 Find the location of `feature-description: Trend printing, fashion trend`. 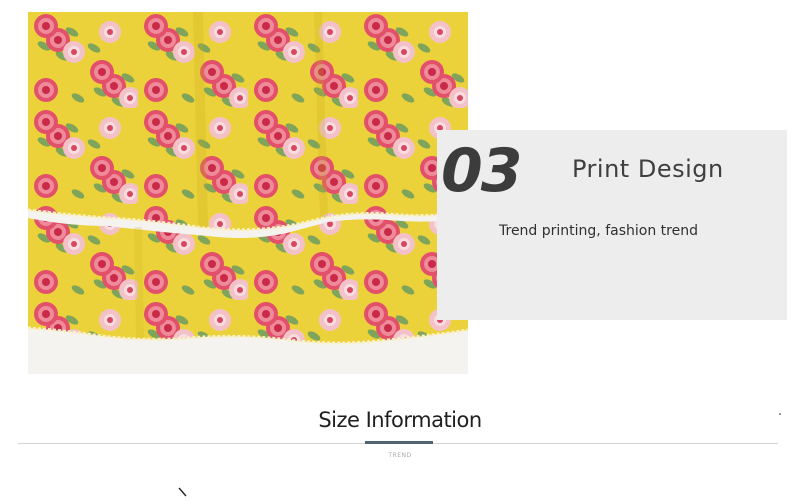

feature-description: Trend printing, fashion trend is located at coordinates (598, 231).